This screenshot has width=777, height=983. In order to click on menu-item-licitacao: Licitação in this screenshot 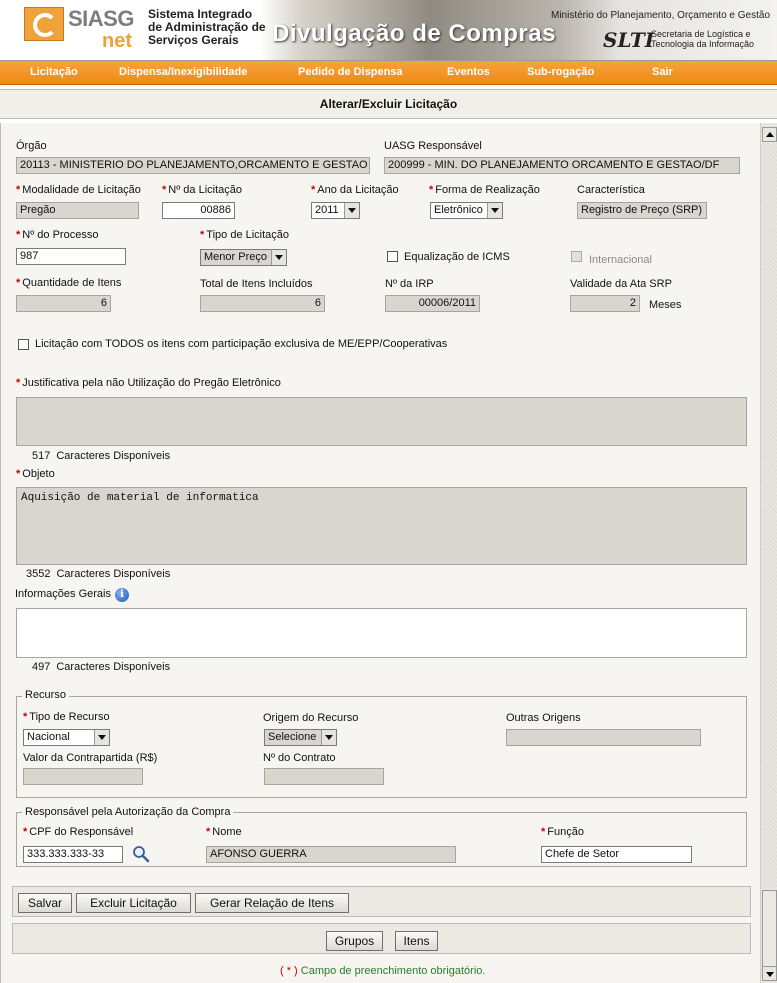, I will do `click(54, 72)`.